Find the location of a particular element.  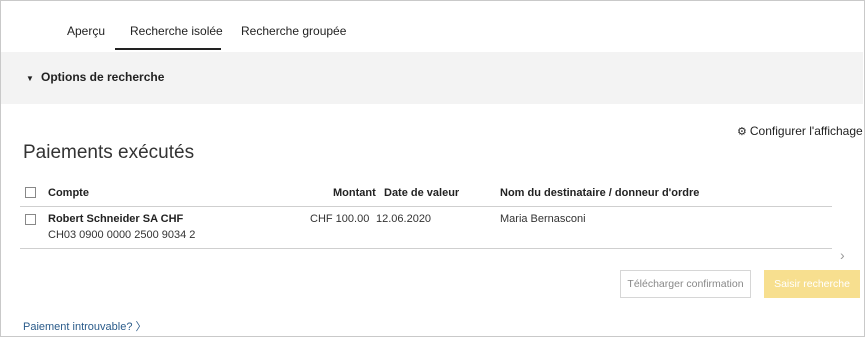

table-row-divider is located at coordinates (426, 248).